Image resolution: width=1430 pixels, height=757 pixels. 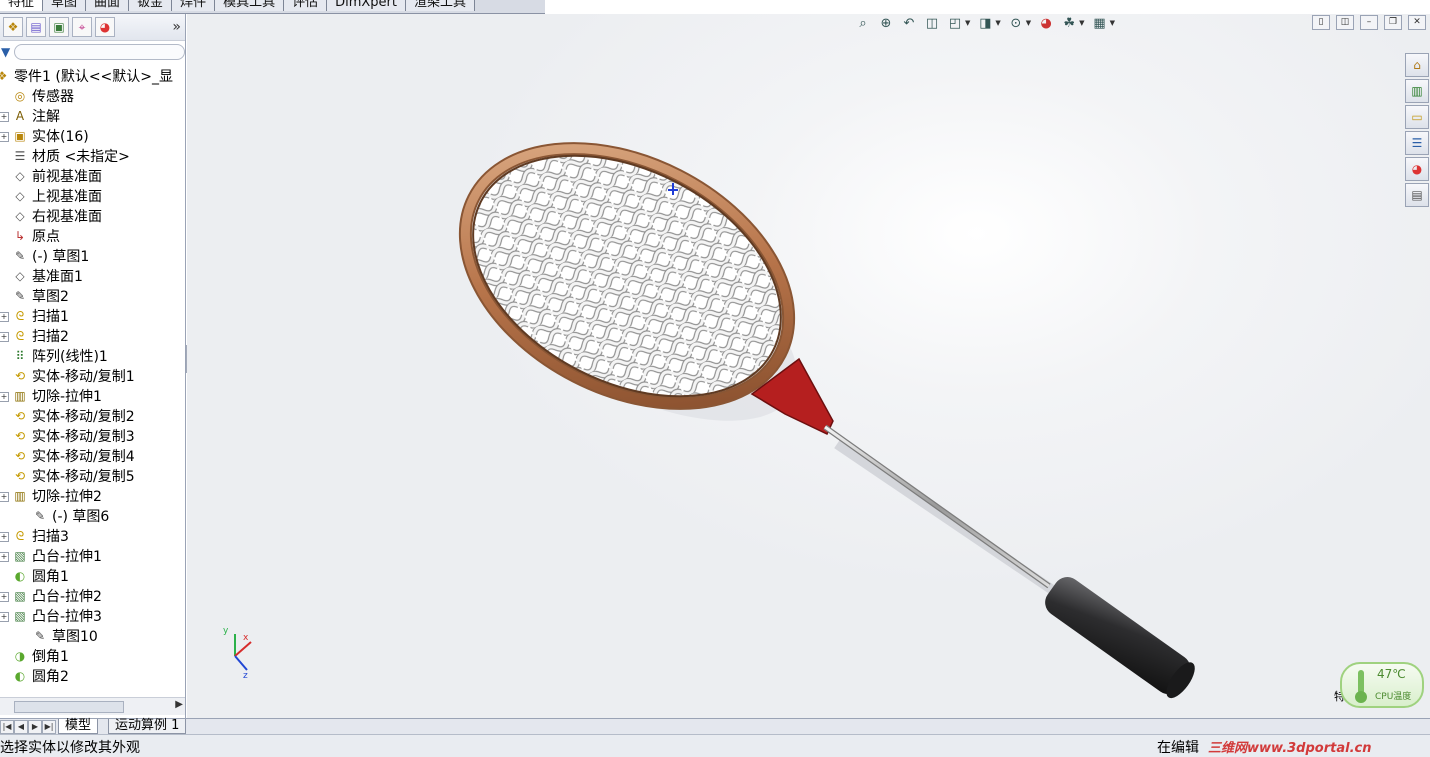 I want to click on tree-item: ◇ 上视基准面, so click(x=57, y=196).